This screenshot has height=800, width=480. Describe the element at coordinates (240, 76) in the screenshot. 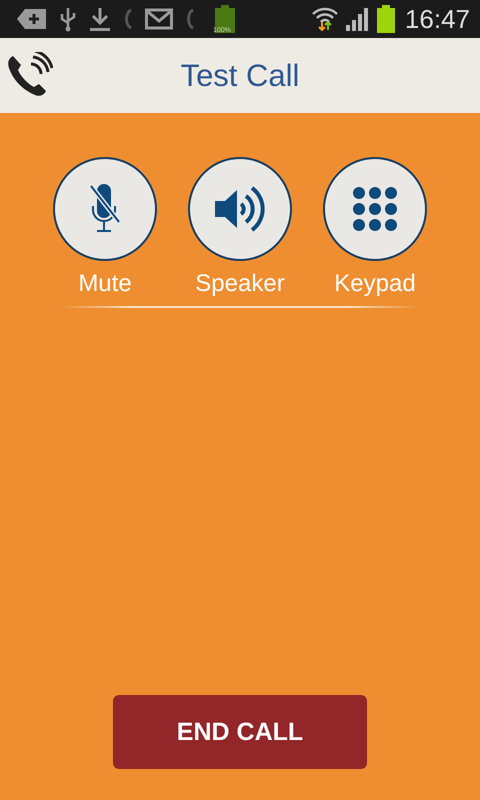

I see `screen-title: Test Call` at that location.